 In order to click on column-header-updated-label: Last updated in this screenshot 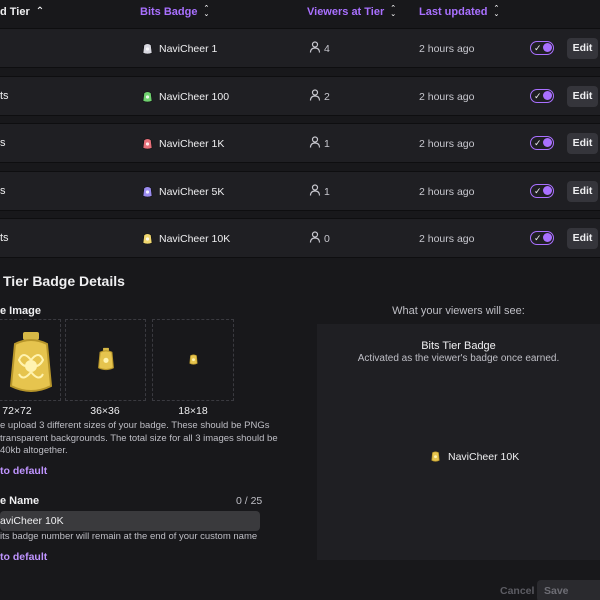, I will do `click(453, 12)`.